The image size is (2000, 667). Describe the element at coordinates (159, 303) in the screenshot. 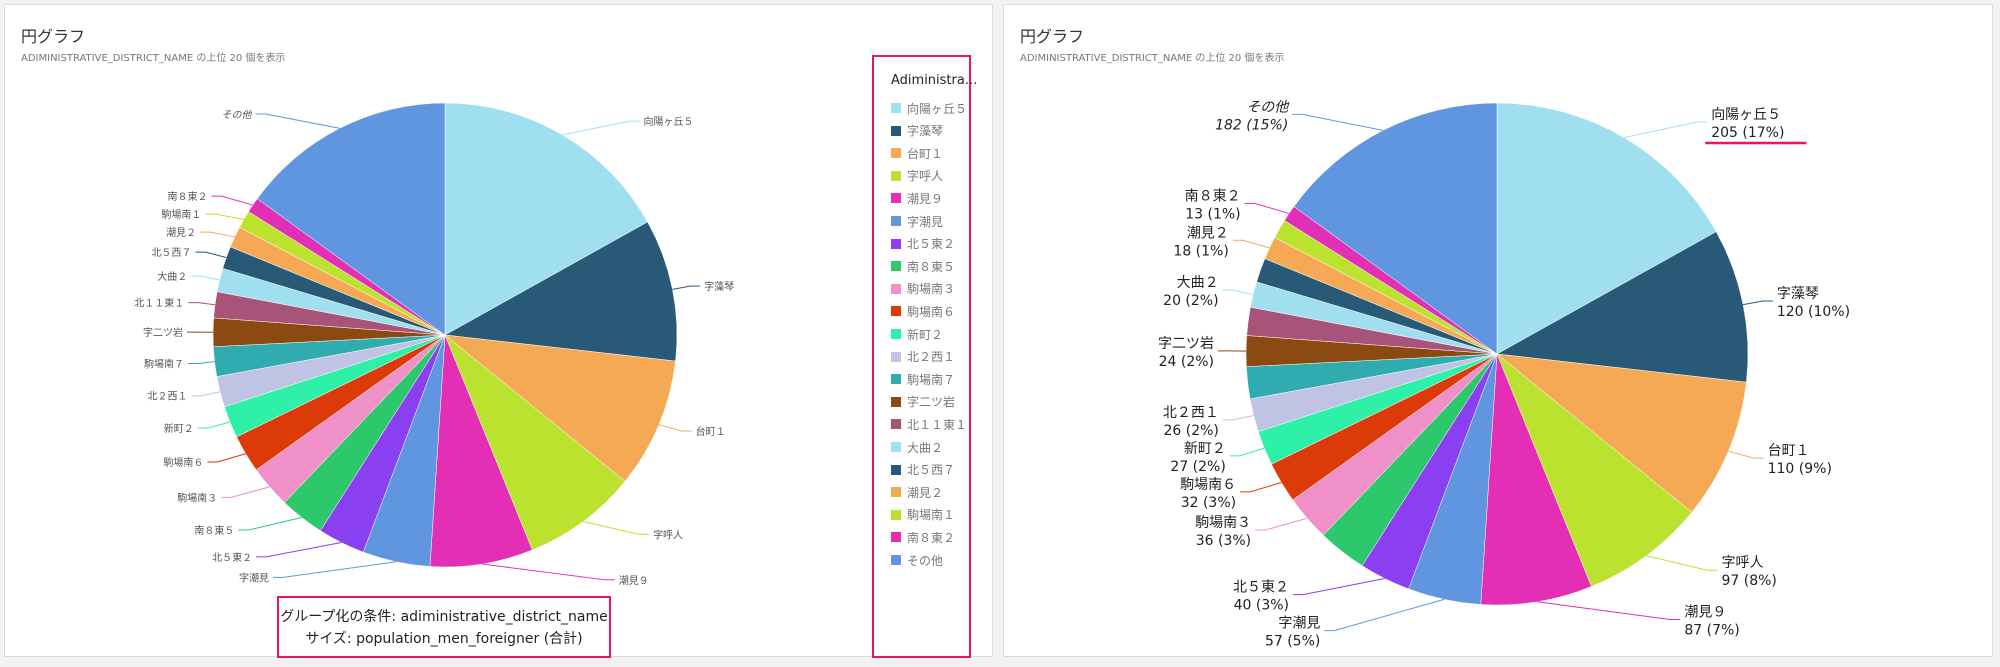

I see `slice-label: 北１１東１` at that location.